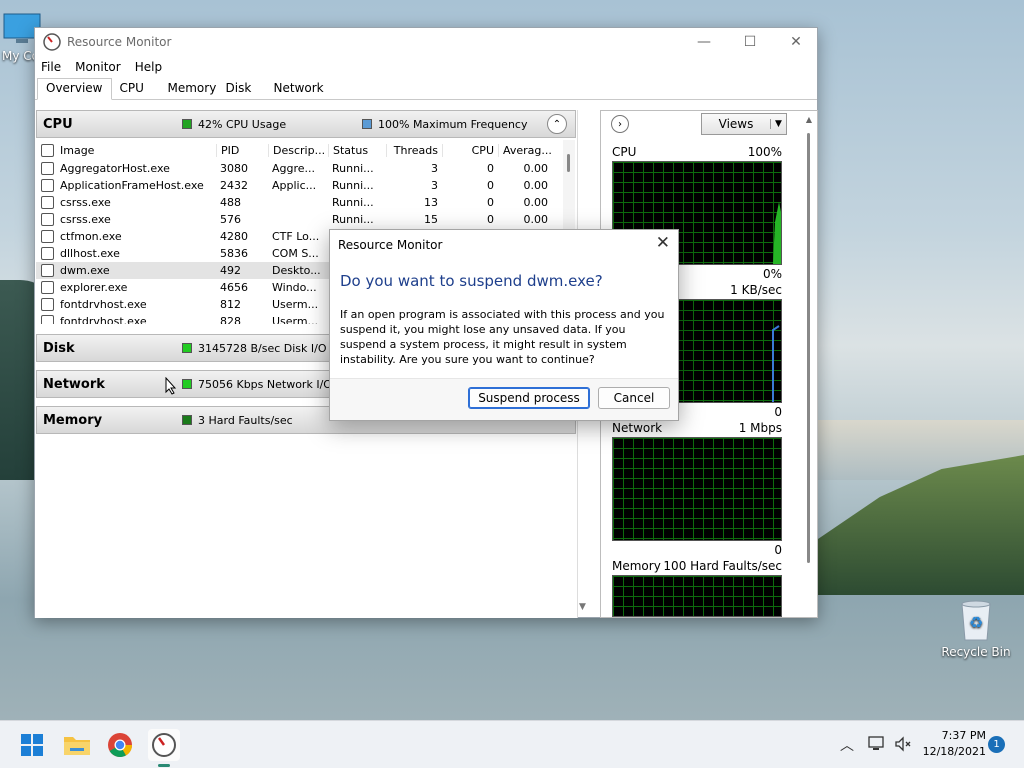  I want to click on expand-pane-button: ›, so click(620, 124).